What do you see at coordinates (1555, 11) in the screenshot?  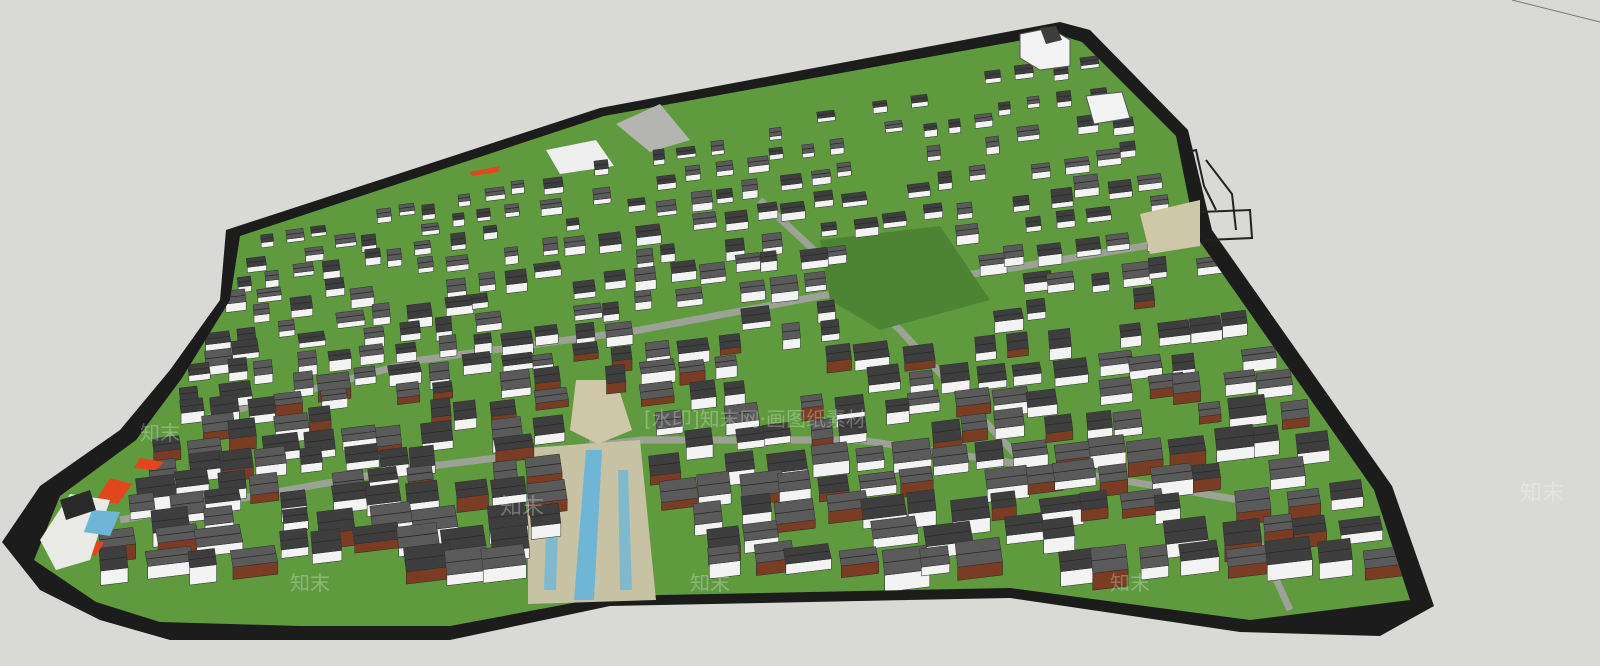 I see `guide-line` at bounding box center [1555, 11].